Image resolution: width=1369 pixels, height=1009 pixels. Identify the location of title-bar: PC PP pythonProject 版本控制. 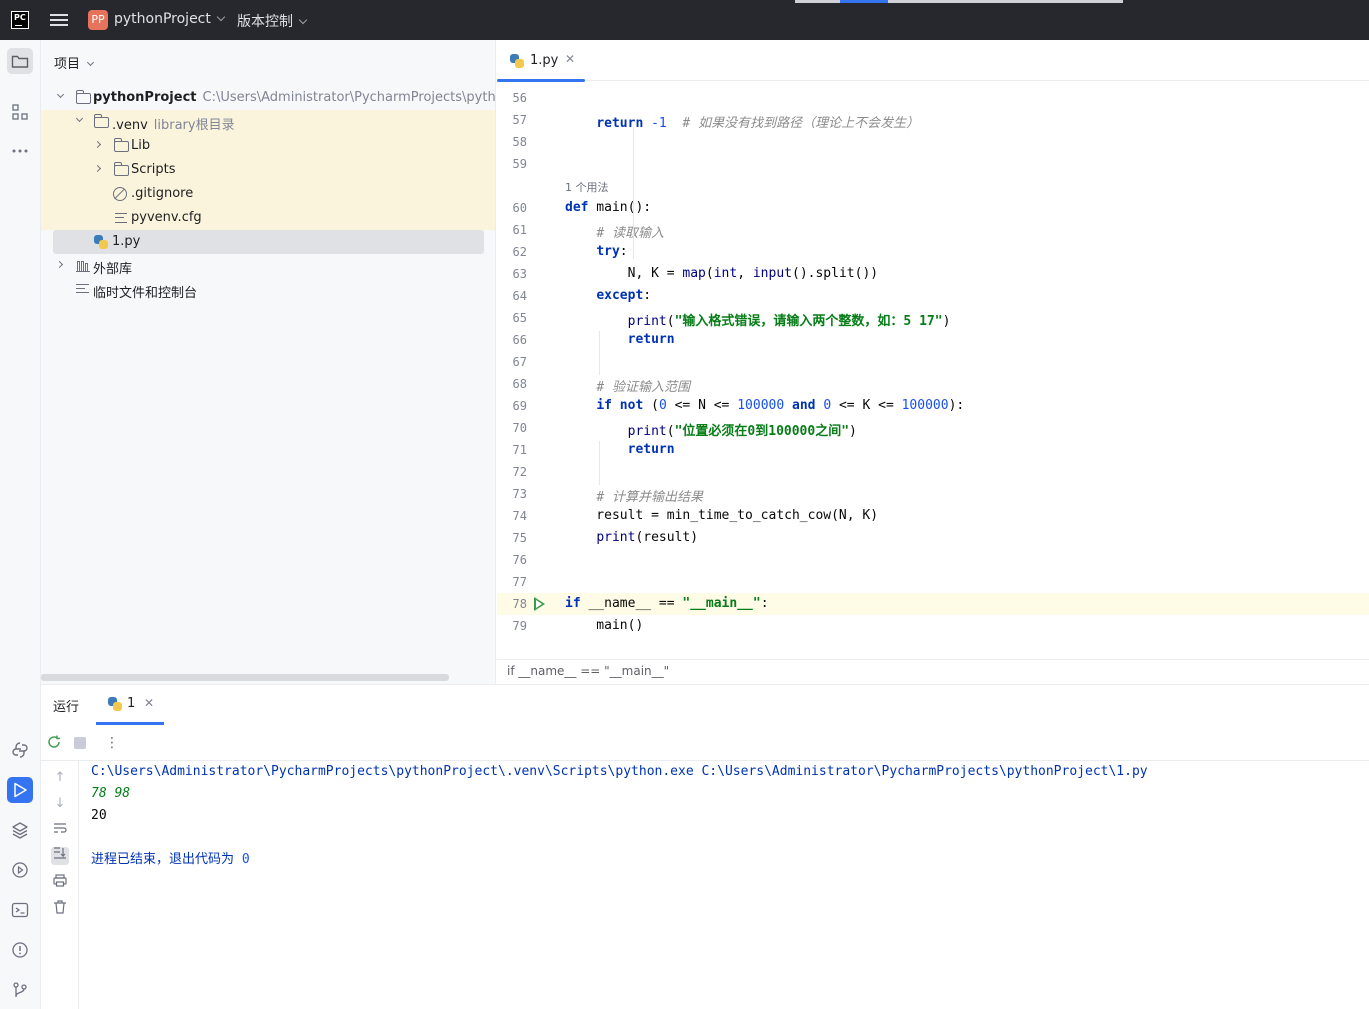
(684, 20).